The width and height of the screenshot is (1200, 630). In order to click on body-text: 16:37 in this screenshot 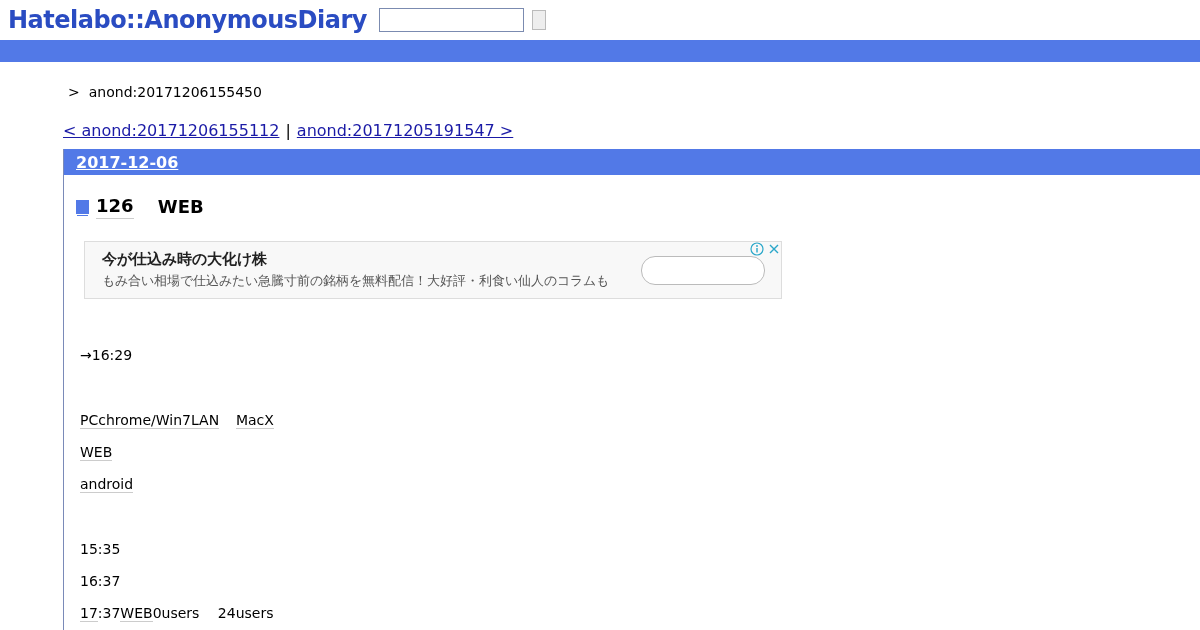, I will do `click(100, 581)`.